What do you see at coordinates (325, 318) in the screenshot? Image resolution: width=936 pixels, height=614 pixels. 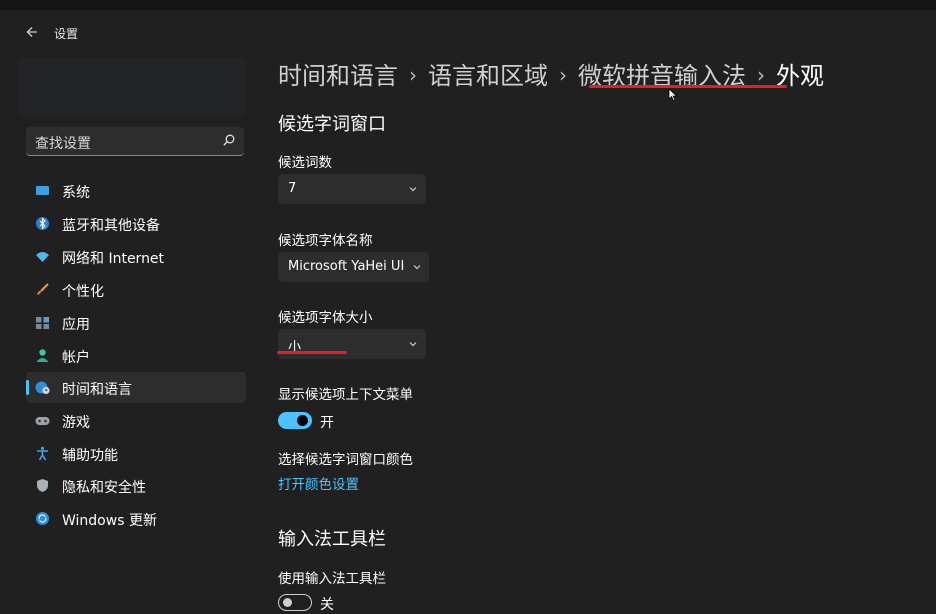 I see `candidate-font-size-label: 候选项字体大小` at bounding box center [325, 318].